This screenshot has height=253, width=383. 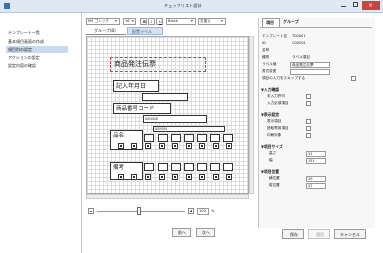 I want to click on italic-button: I, so click(x=151, y=21).